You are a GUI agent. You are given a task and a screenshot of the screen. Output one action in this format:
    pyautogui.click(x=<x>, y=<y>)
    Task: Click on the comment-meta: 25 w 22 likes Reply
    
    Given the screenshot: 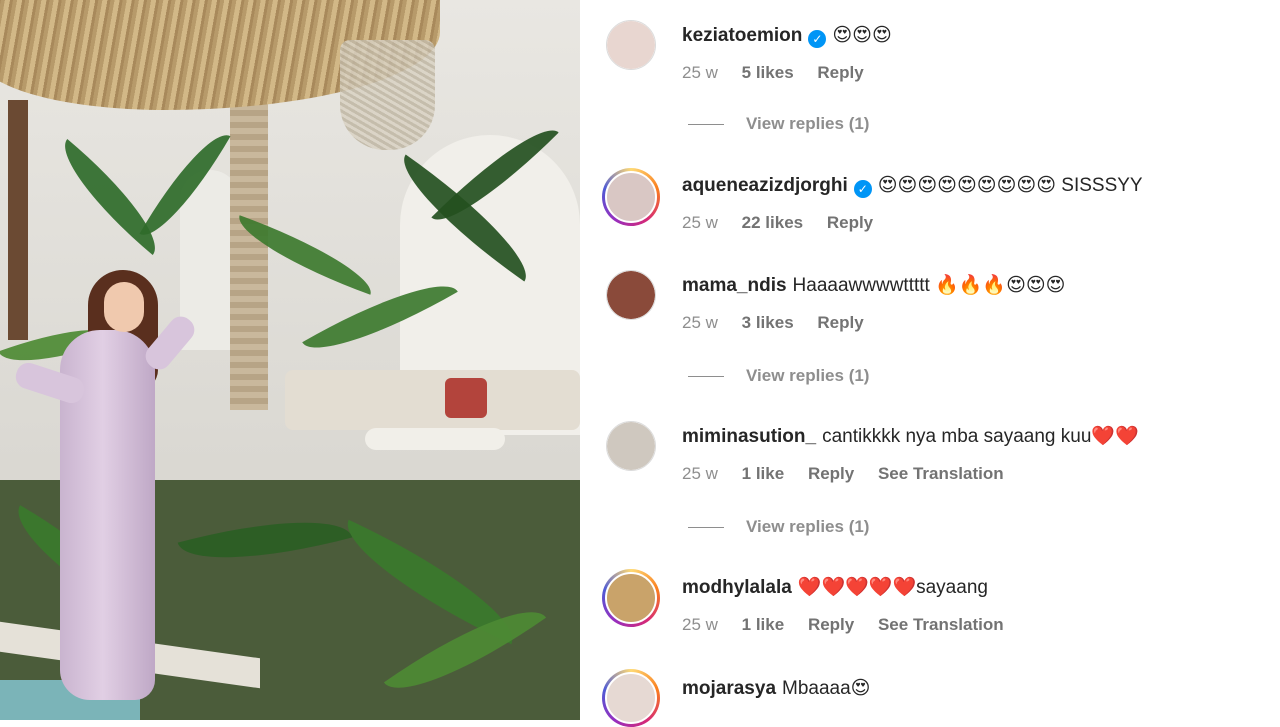 What is the action you would take?
    pyautogui.click(x=787, y=223)
    